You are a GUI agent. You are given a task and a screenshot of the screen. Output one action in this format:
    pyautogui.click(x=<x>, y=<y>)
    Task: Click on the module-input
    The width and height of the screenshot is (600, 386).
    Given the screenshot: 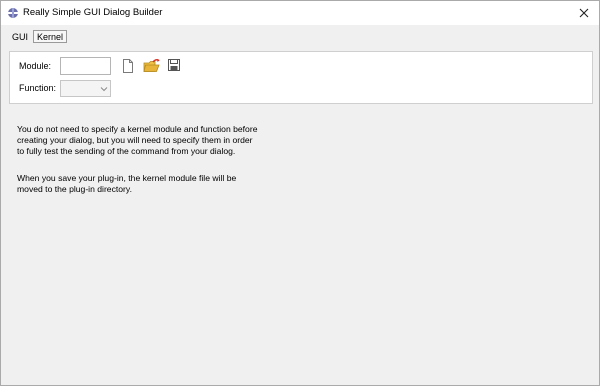 What is the action you would take?
    pyautogui.click(x=85, y=66)
    